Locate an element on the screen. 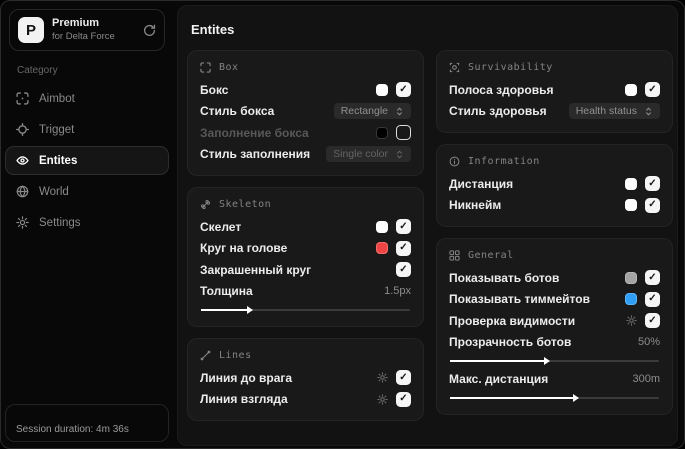 The width and height of the screenshot is (685, 449). brand-subtitle: for Delta Force is located at coordinates (83, 36).